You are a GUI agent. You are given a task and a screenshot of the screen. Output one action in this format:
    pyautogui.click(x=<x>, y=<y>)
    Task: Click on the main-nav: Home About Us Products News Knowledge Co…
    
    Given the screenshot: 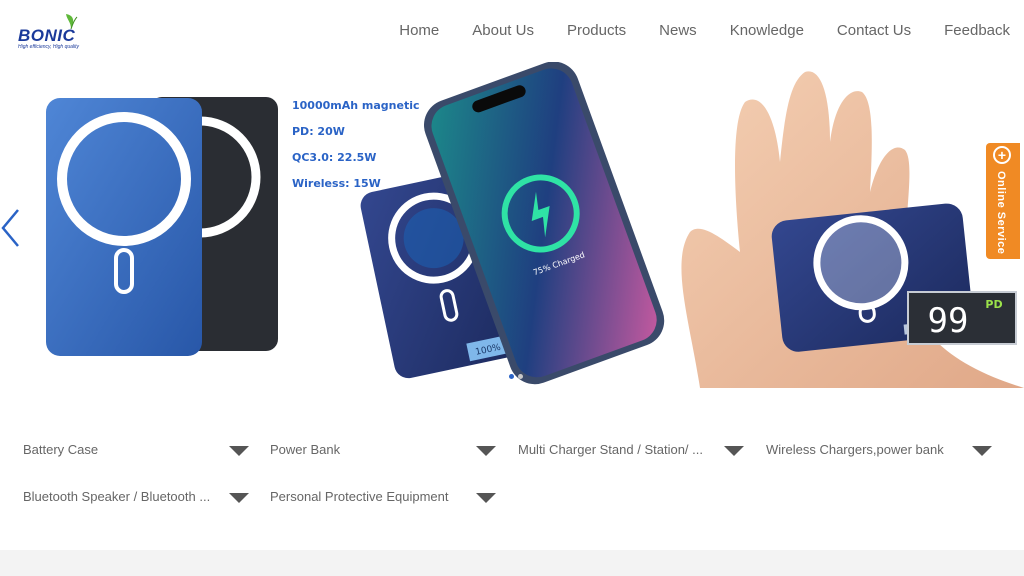 What is the action you would take?
    pyautogui.click(x=688, y=30)
    